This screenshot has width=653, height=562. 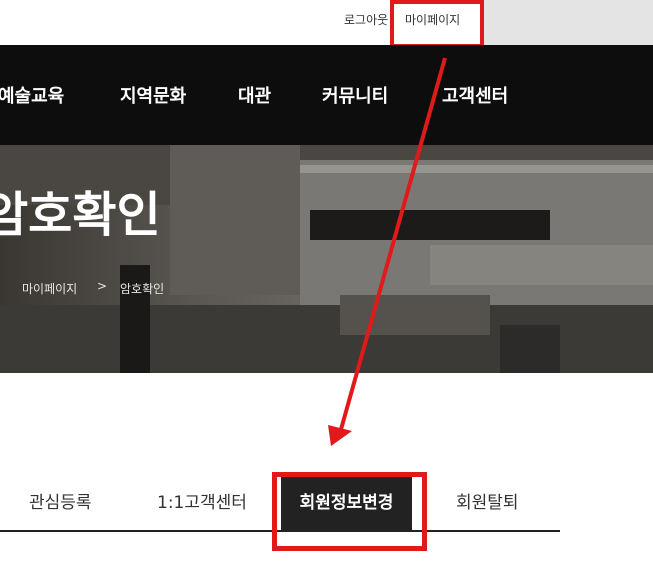 What do you see at coordinates (32, 97) in the screenshot?
I see `nav-item-arts-education: 예술교육` at bounding box center [32, 97].